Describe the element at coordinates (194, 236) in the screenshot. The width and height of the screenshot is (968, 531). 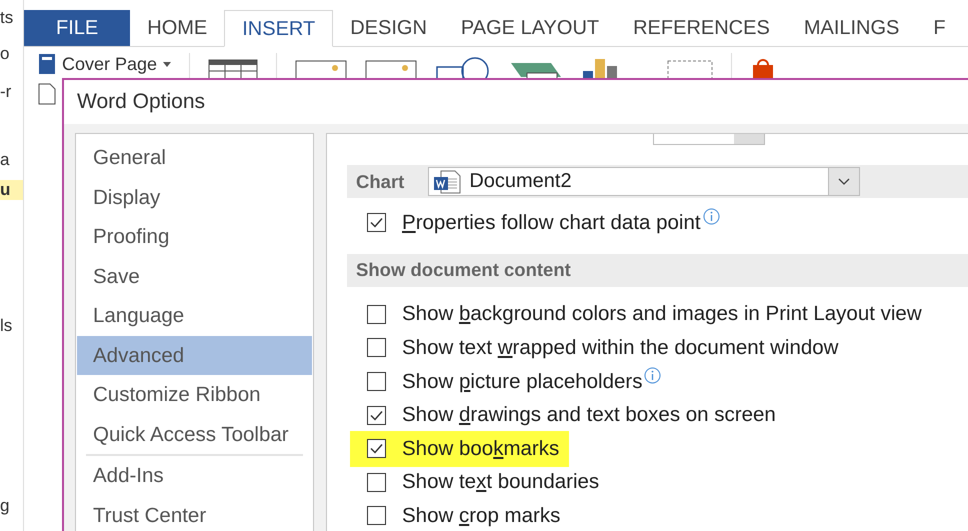
I see `nav-item: Proofing` at that location.